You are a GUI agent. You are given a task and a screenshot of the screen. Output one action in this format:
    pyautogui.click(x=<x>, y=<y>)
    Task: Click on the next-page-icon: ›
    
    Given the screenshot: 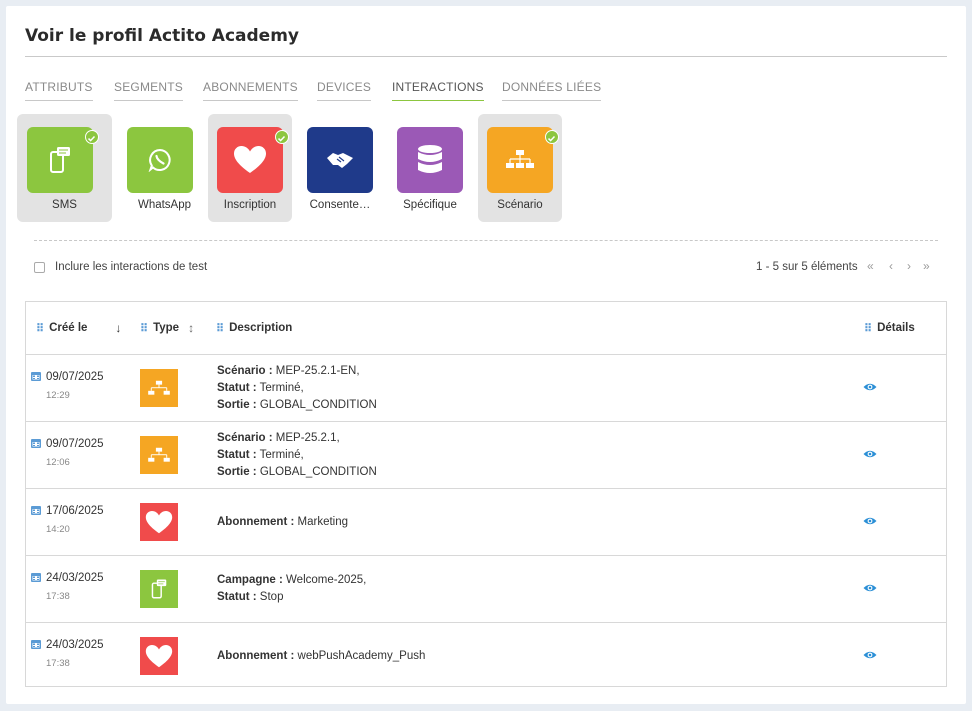 What is the action you would take?
    pyautogui.click(x=909, y=266)
    